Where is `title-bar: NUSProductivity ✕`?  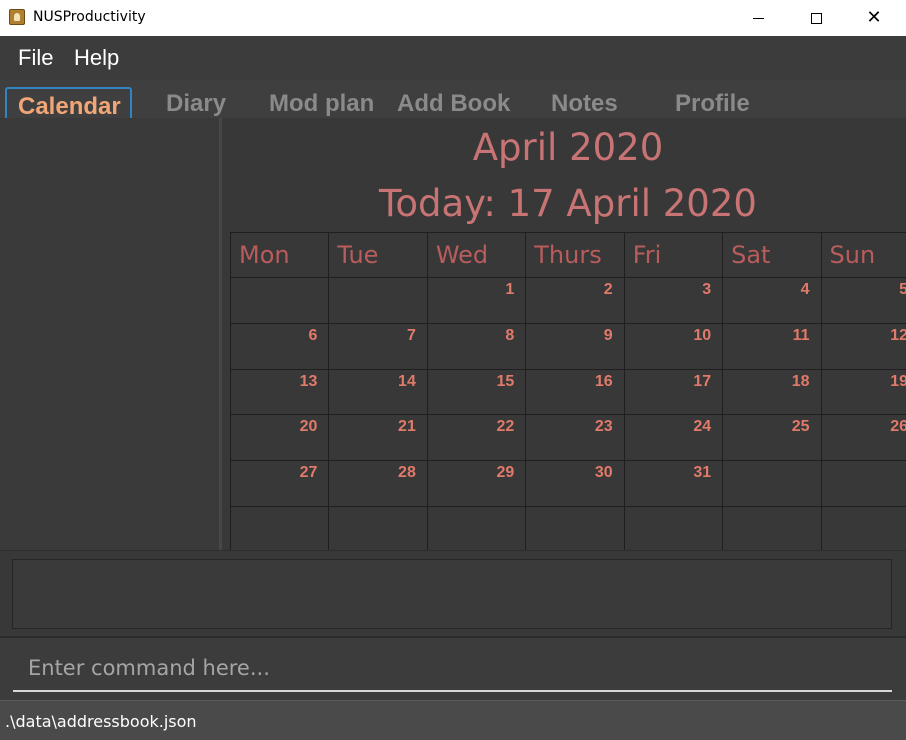
title-bar: NUSProductivity ✕ is located at coordinates (453, 18).